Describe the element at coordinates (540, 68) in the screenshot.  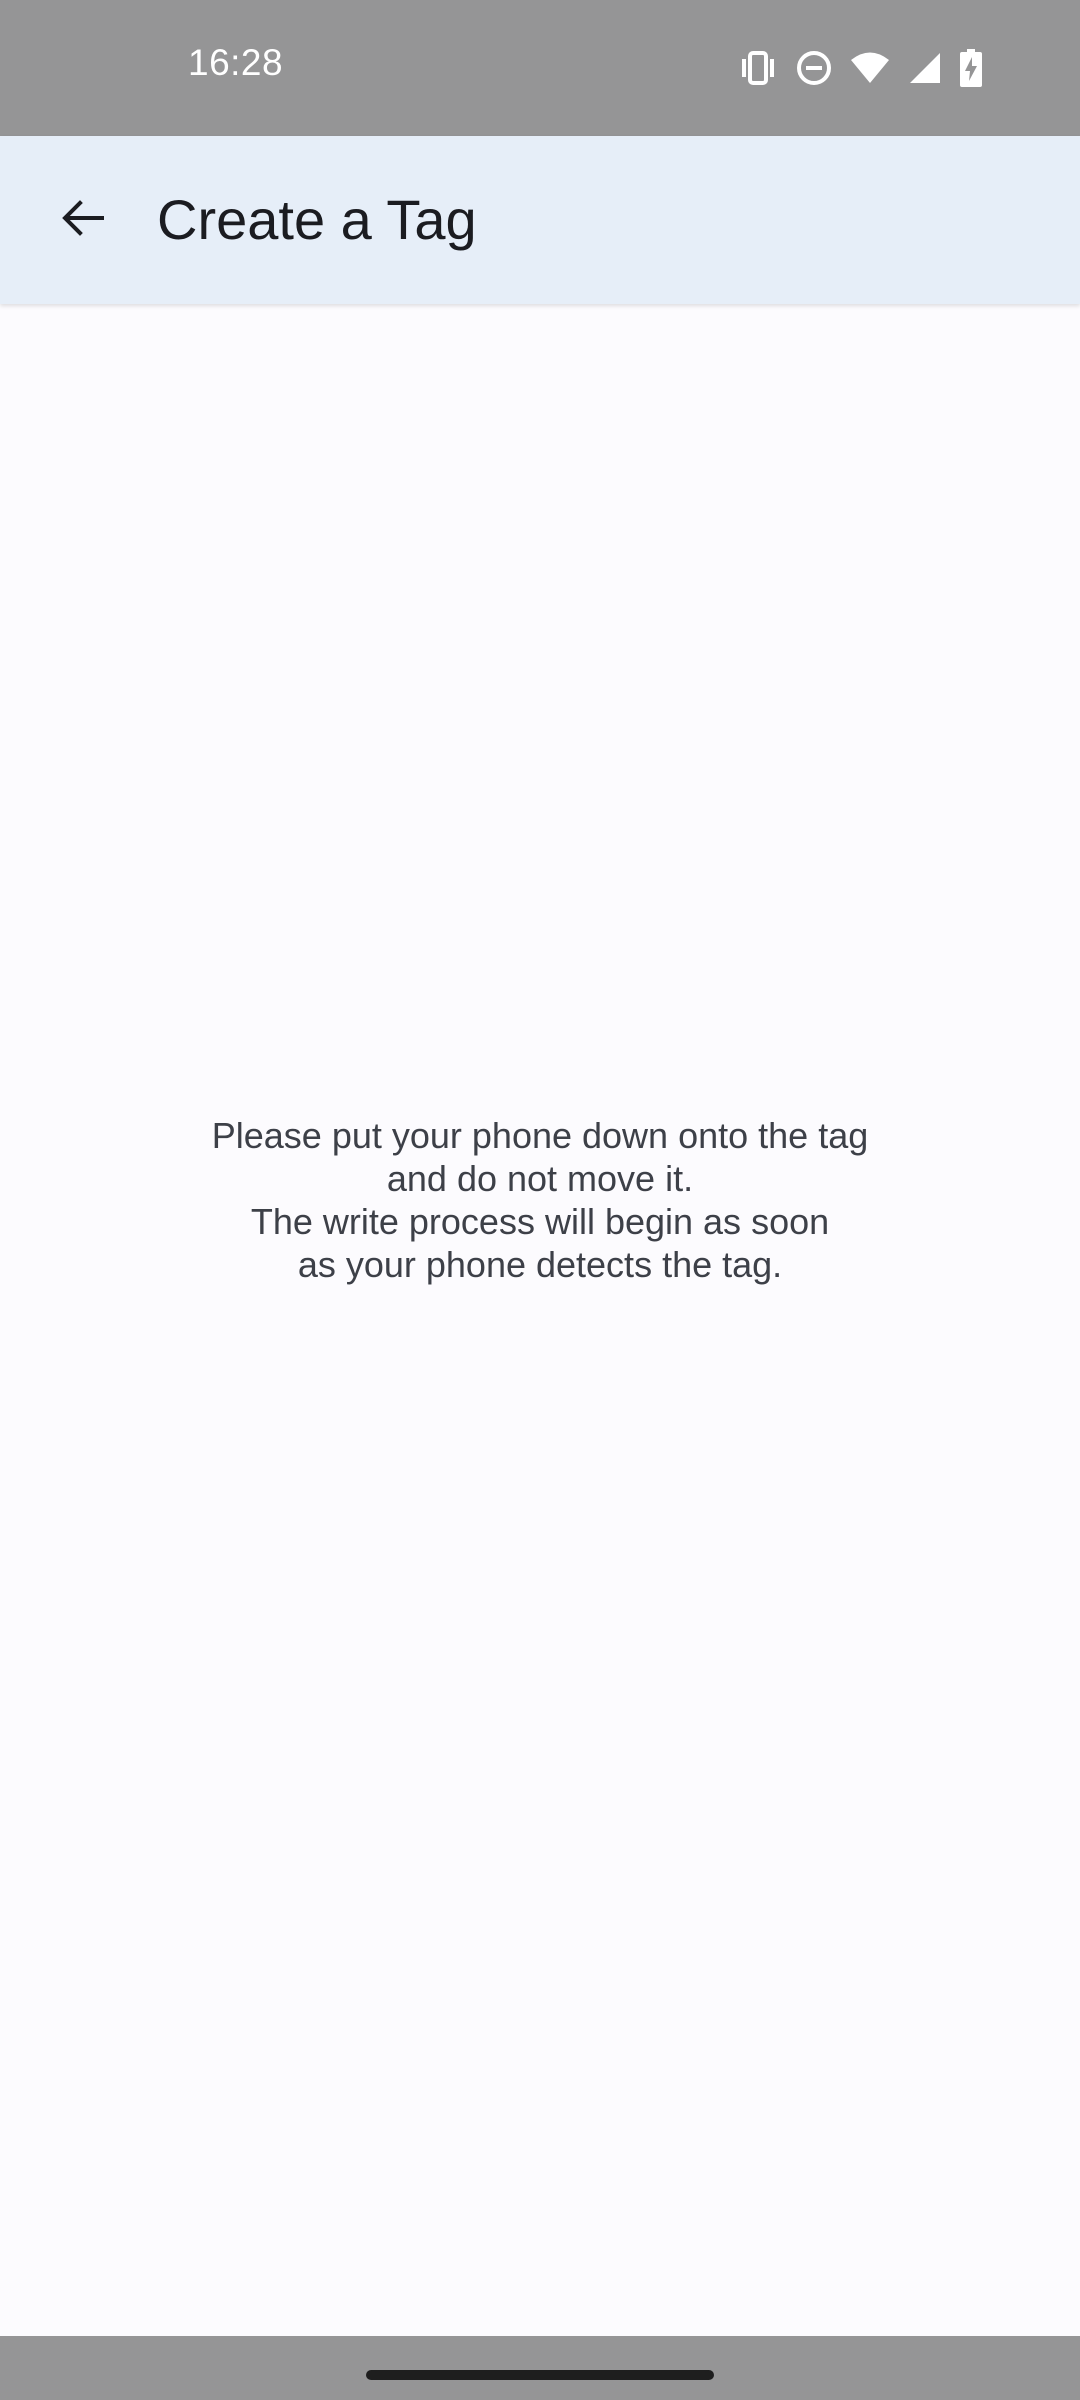
I see `status-bar: 16:28` at that location.